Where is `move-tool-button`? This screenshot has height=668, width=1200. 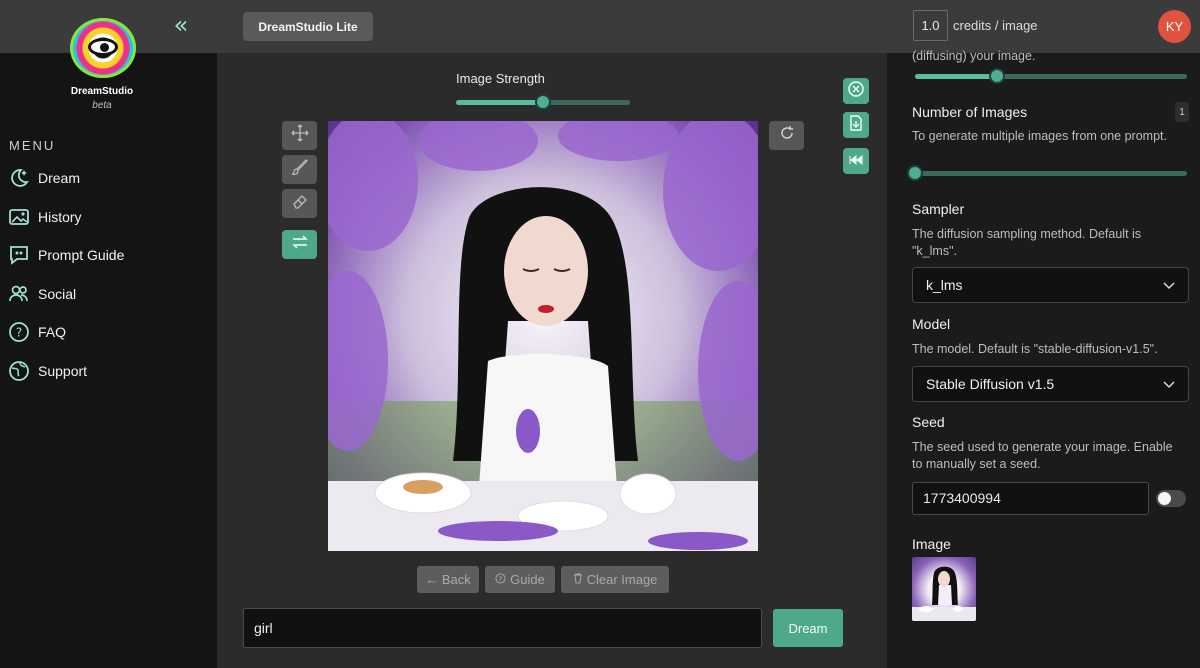
move-tool-button is located at coordinates (299, 135).